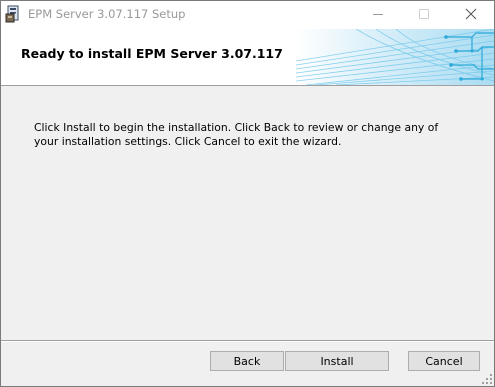 The image size is (495, 387). Describe the element at coordinates (152, 53) in the screenshot. I see `page-title: Ready to install EPM Server 3.07.117` at that location.